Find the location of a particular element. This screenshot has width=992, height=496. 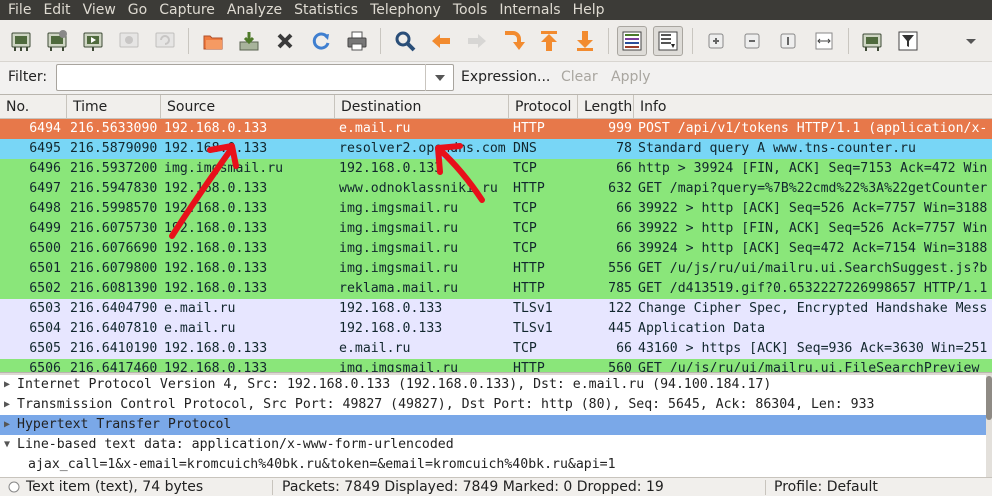

packet-cell-proto: TLSv1 is located at coordinates (533, 328).